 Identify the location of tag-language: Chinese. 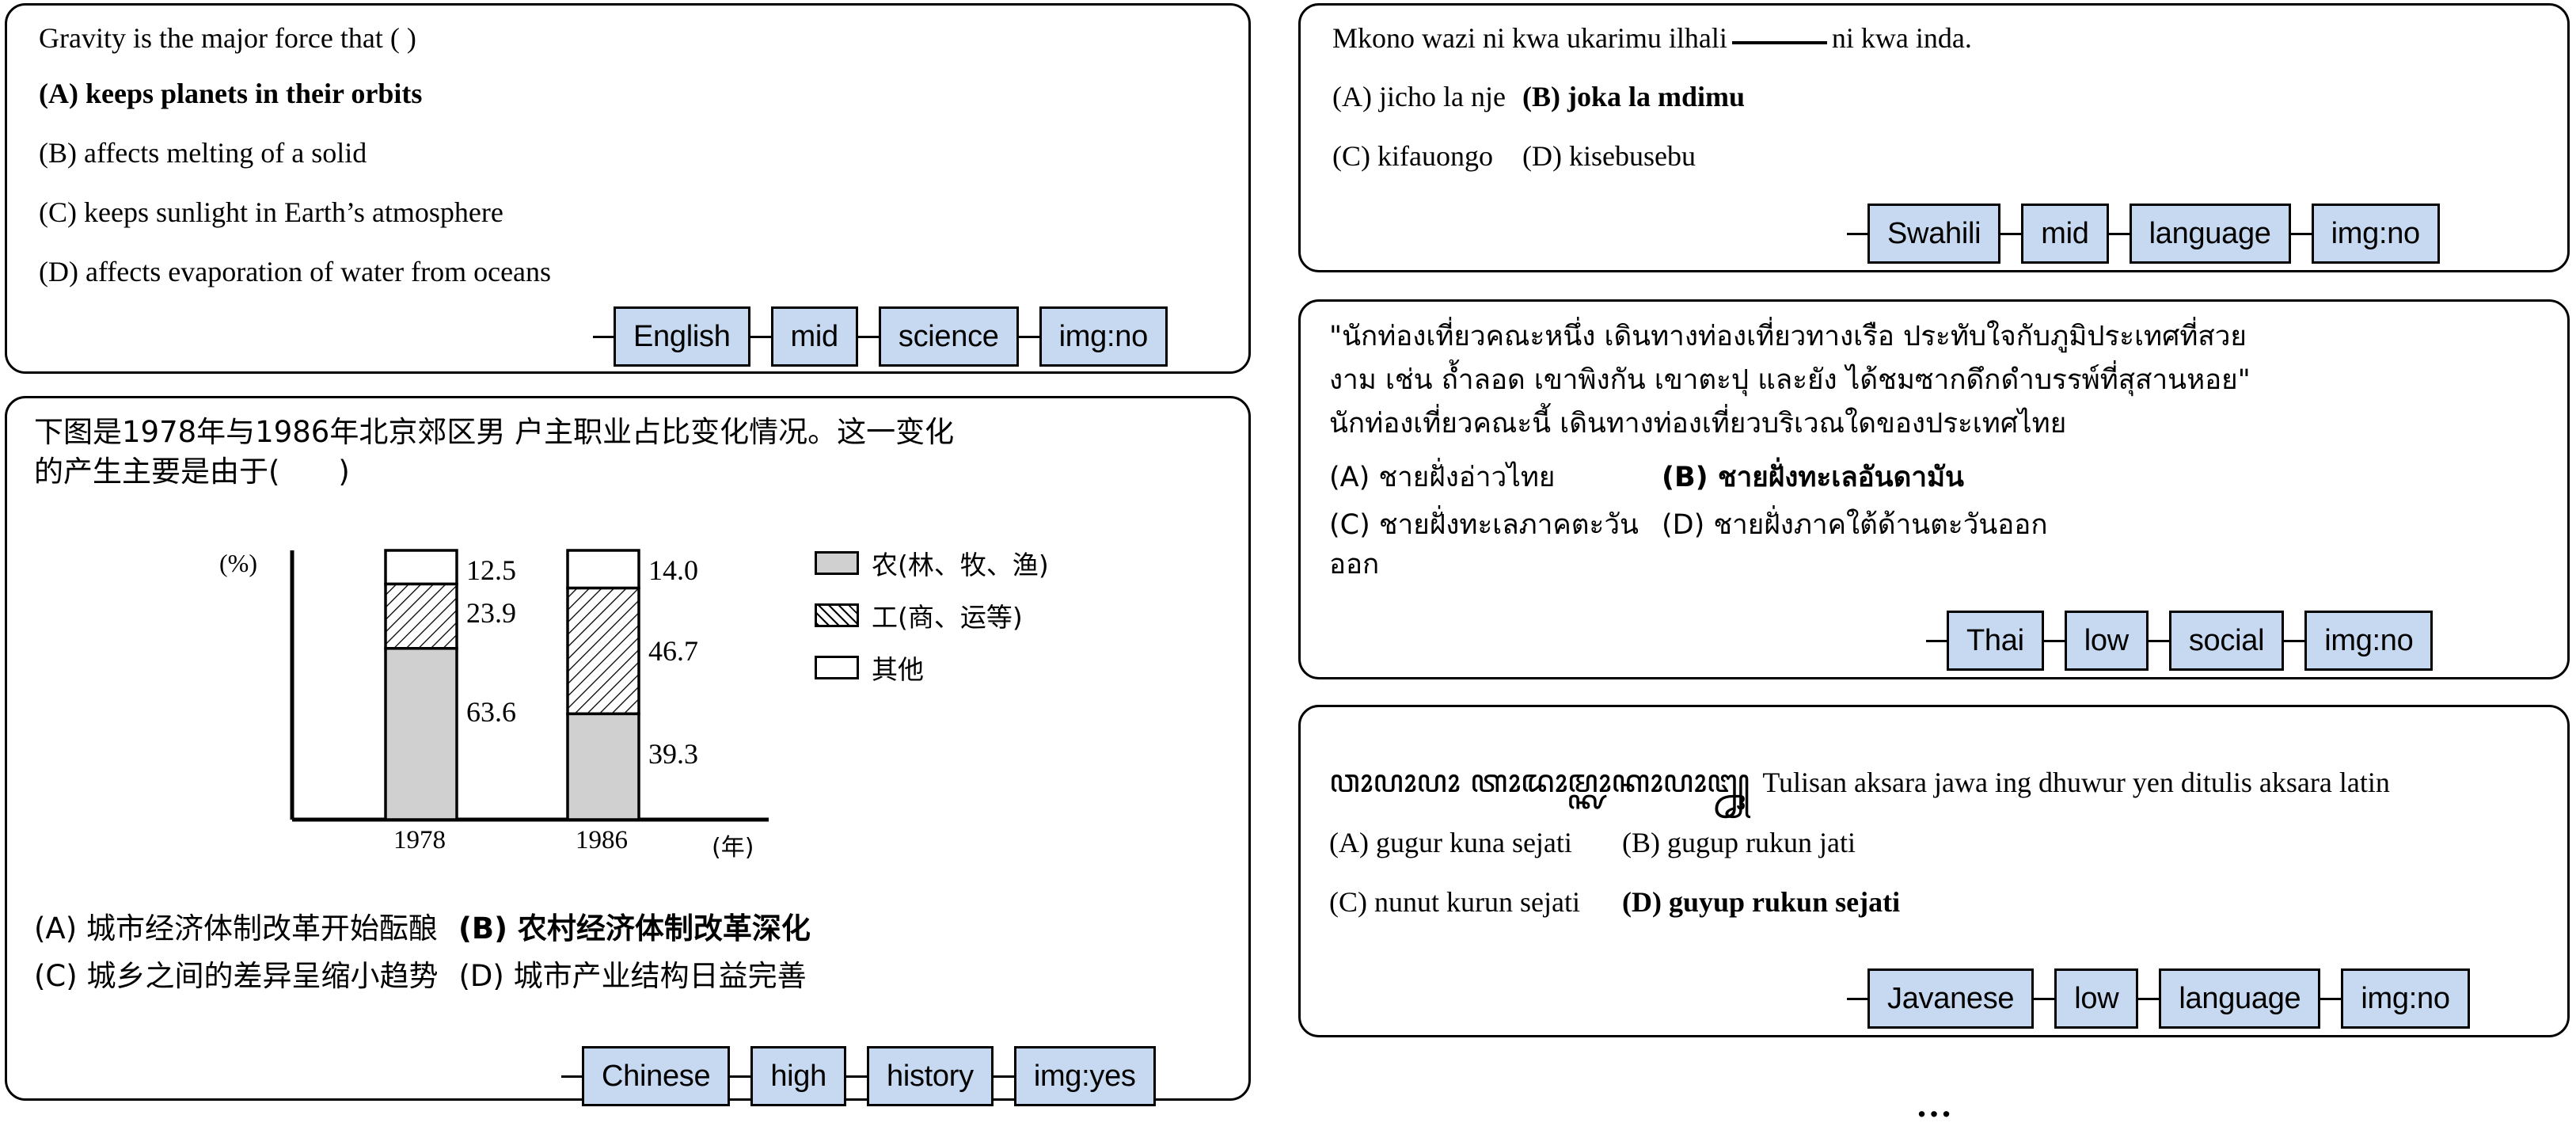
(656, 1076).